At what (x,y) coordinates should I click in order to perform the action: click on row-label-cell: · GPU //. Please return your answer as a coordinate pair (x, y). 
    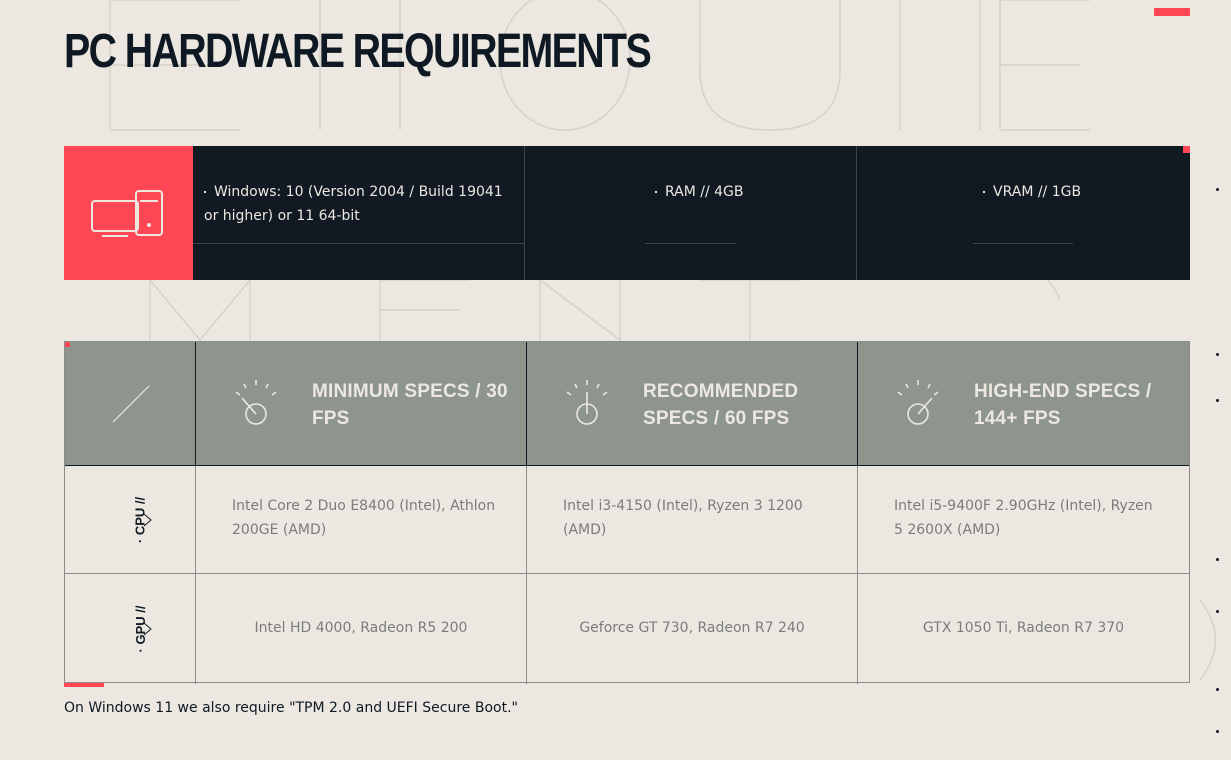
    Looking at the image, I should click on (130, 629).